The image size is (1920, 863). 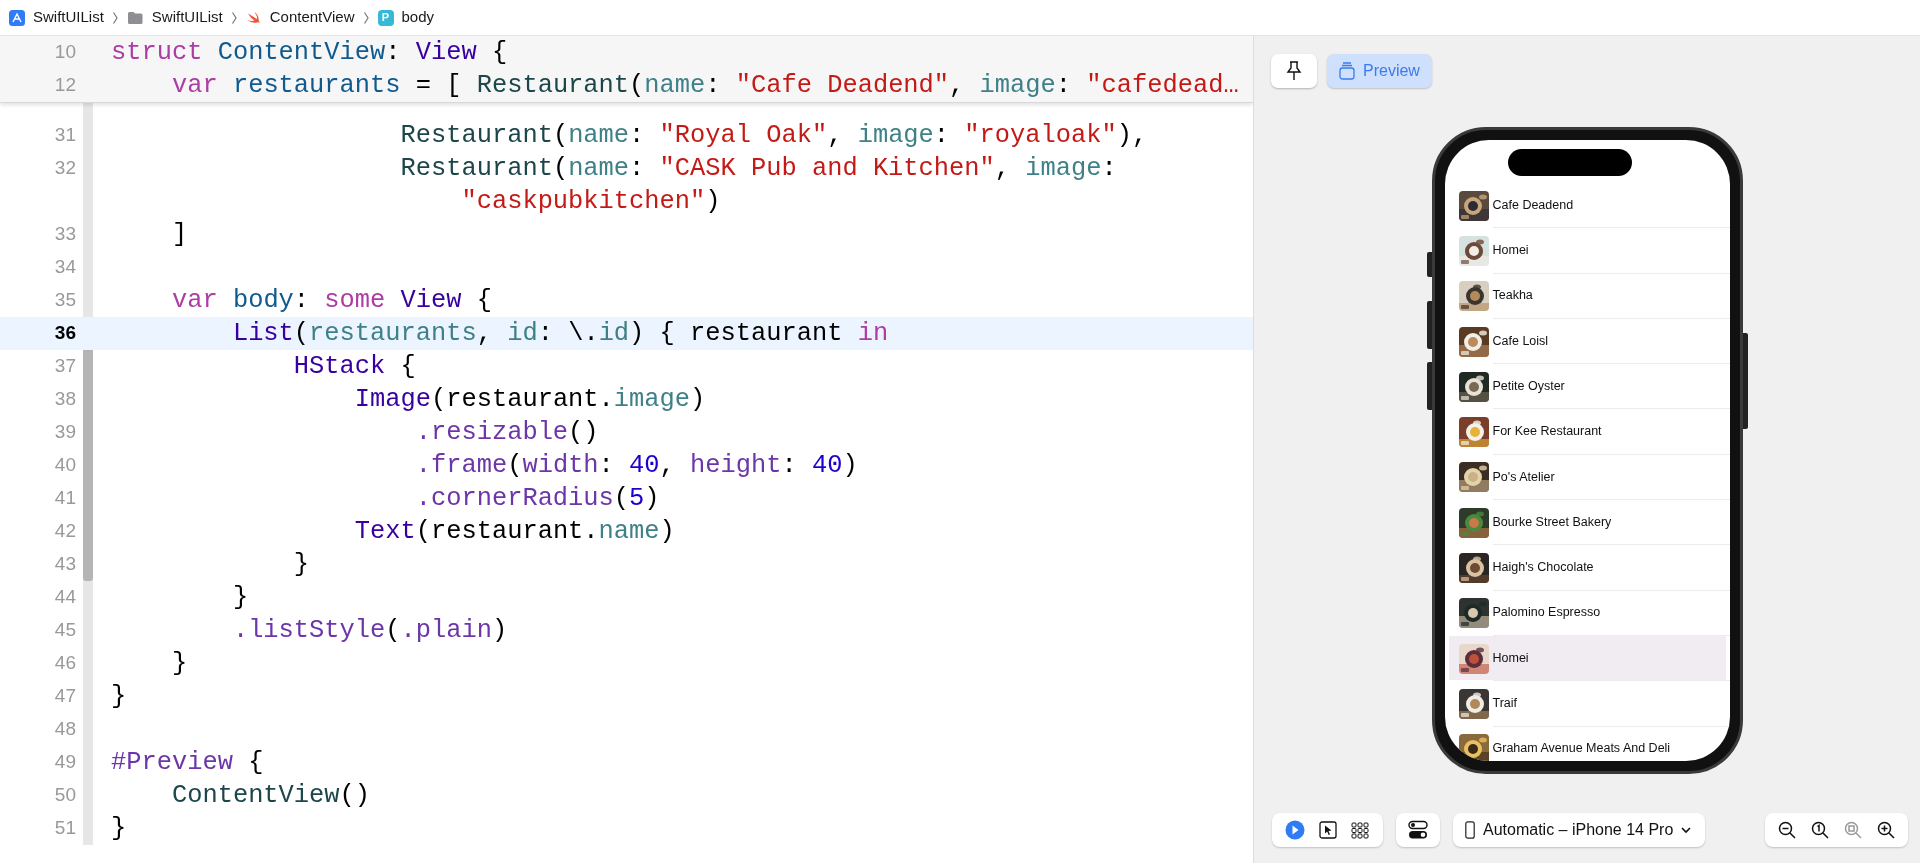 I want to click on restaurant-name: Cafe Loisl, so click(x=1520, y=341).